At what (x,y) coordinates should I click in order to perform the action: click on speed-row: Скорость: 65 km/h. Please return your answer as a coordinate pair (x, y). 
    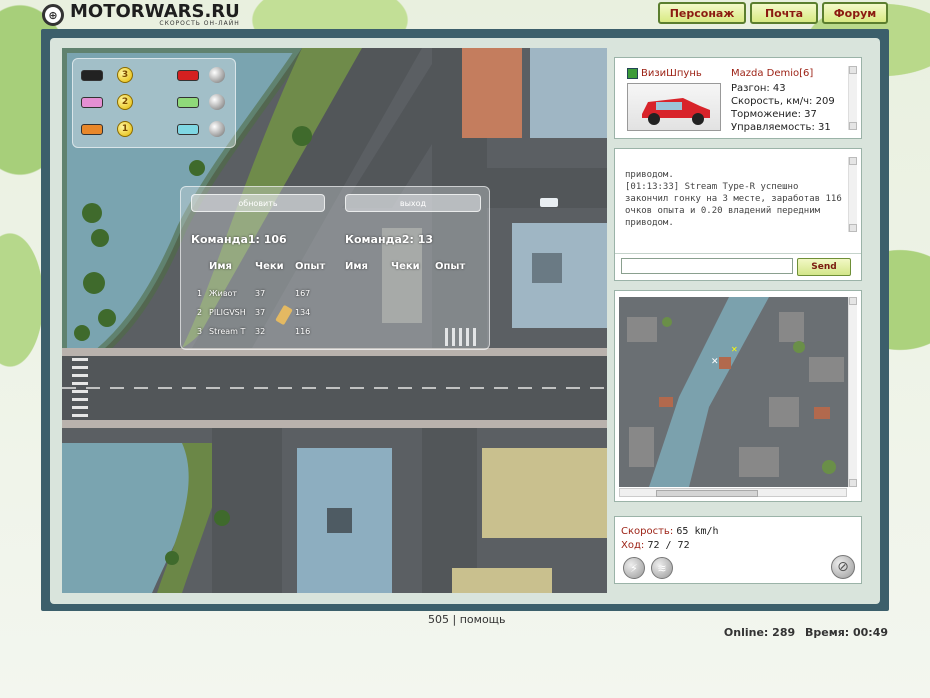
    Looking at the image, I should click on (670, 531).